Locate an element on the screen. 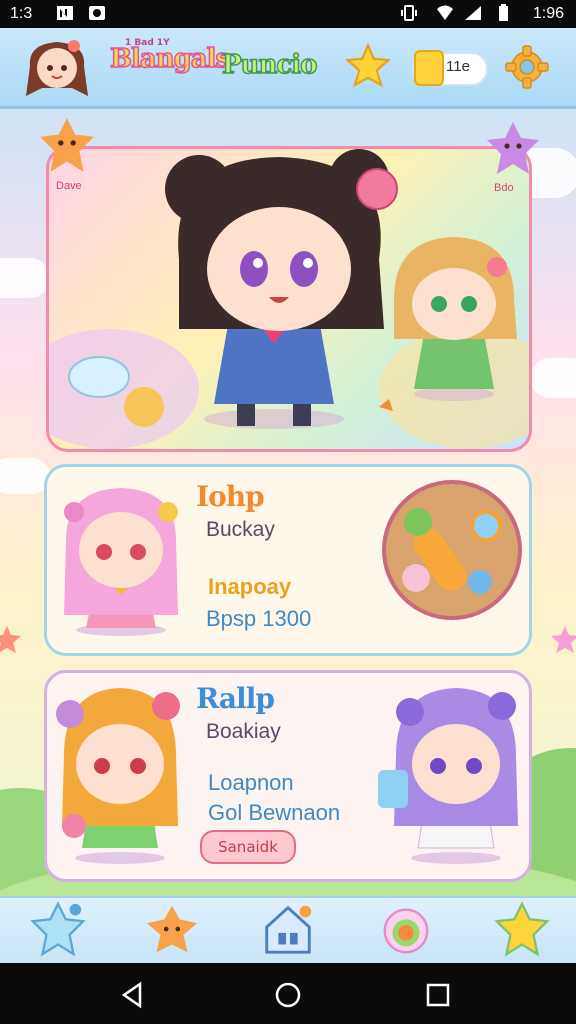 The width and height of the screenshot is (576, 1024). battery-icon is located at coordinates (503, 12).